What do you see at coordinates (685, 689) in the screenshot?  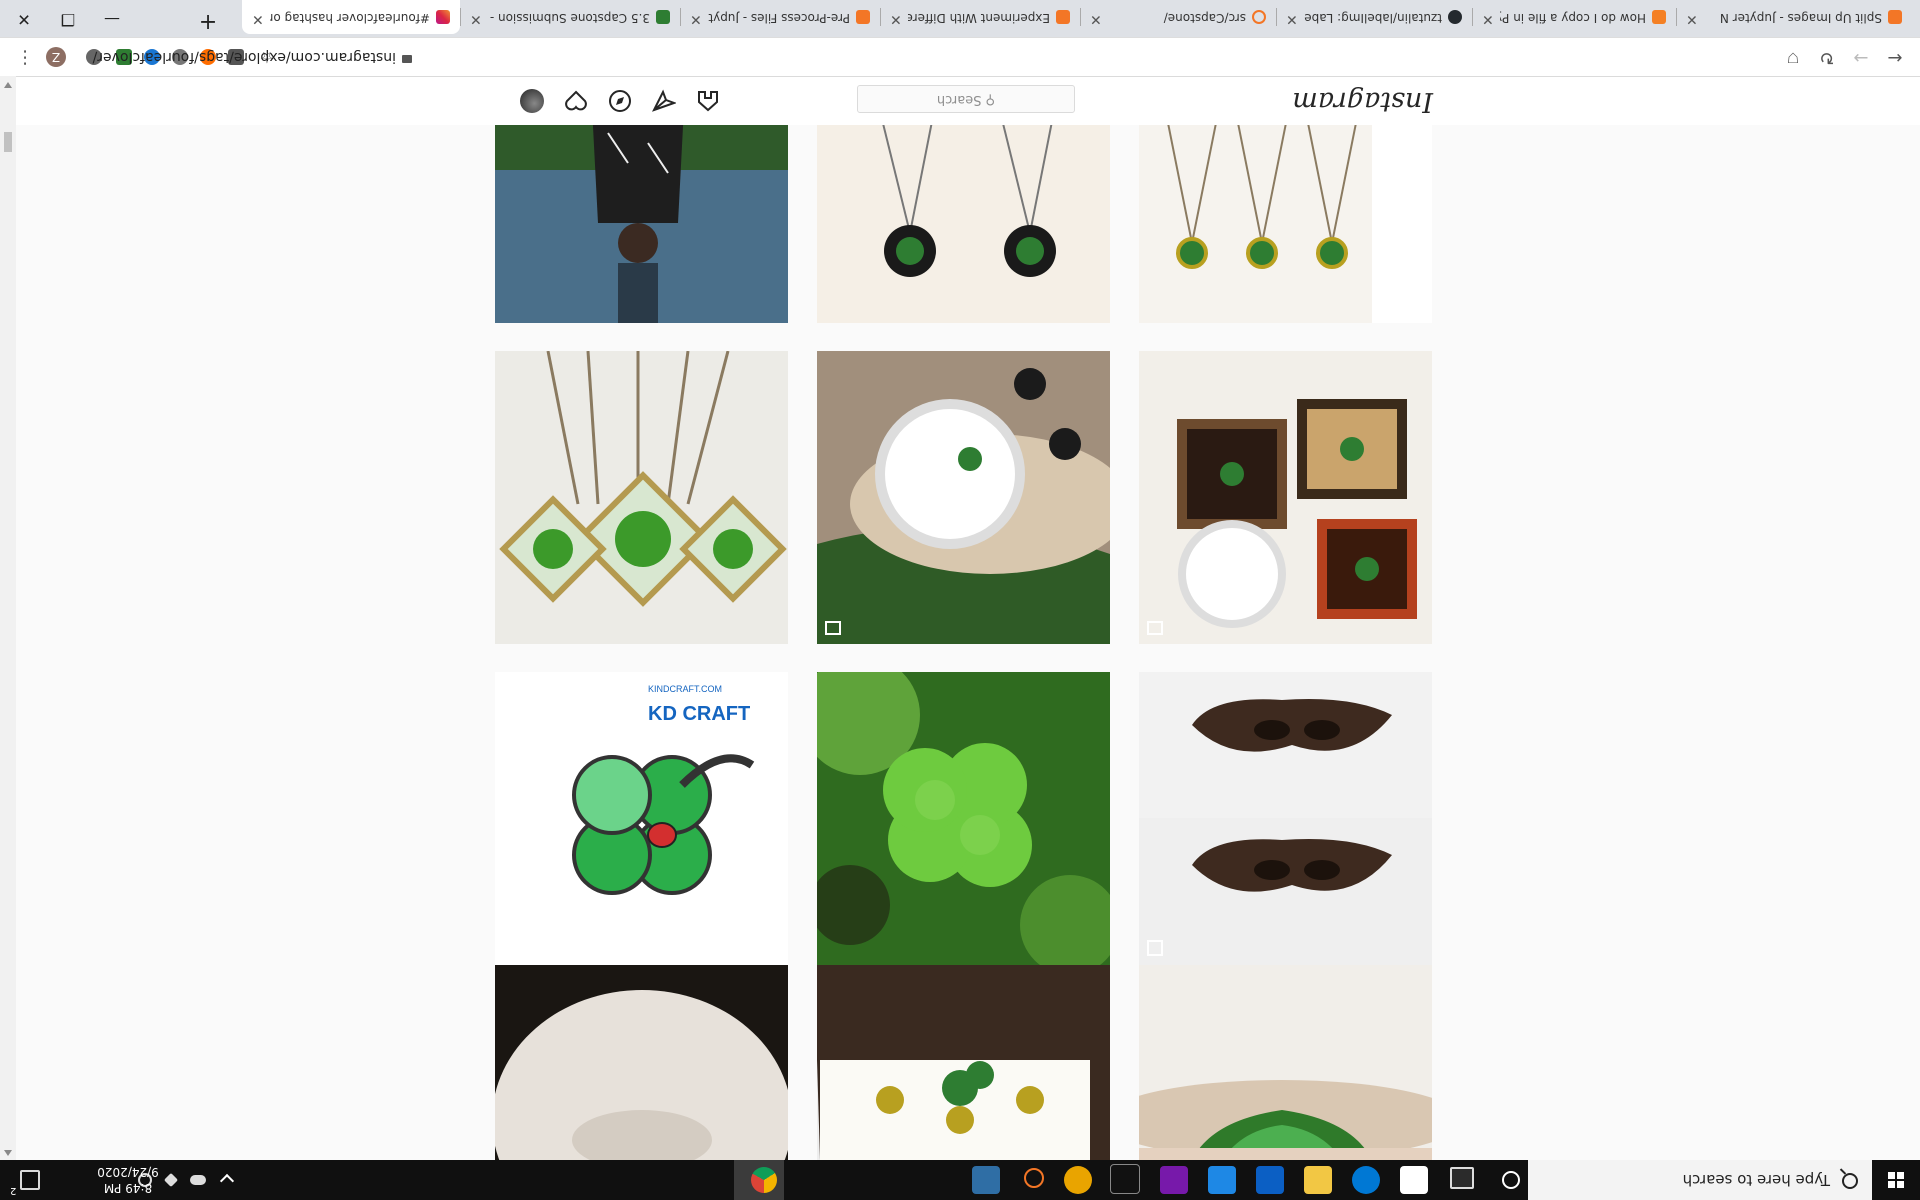 I see `post-subcaption: KINDCRAFT.COM` at bounding box center [685, 689].